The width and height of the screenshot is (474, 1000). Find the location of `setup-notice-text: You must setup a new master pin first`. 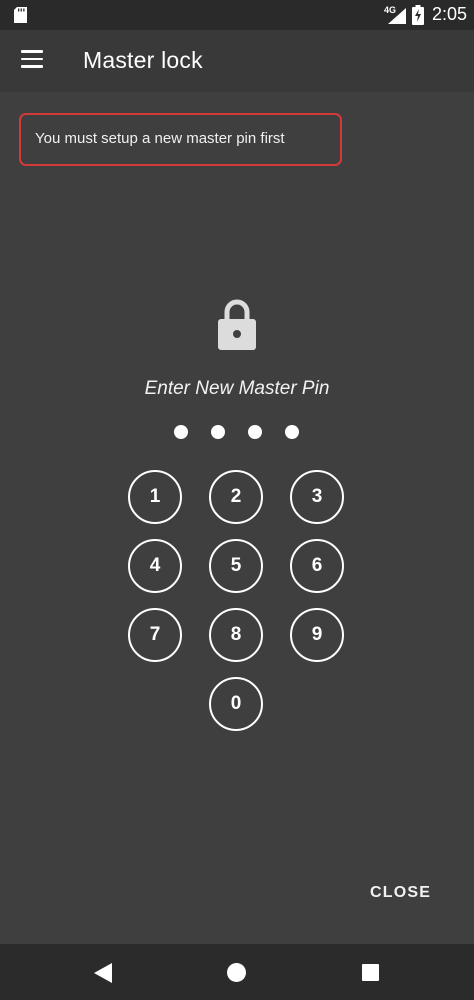

setup-notice-text: You must setup a new master pin first is located at coordinates (160, 138).